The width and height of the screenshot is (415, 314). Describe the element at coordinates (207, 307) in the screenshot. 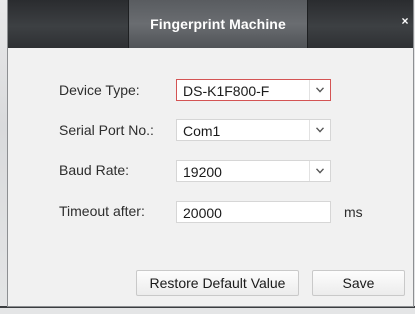

I see `background-strip` at that location.